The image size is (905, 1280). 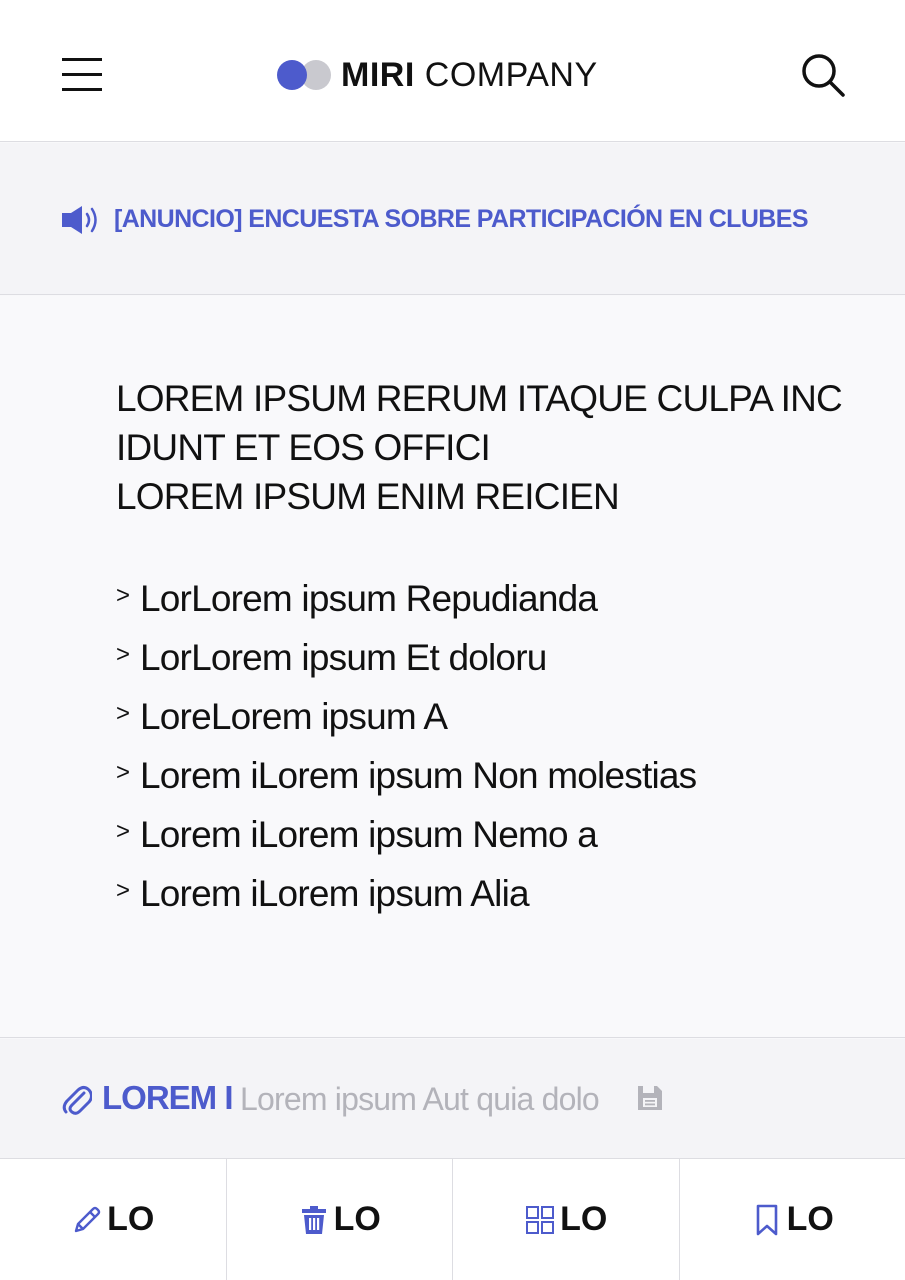 I want to click on bookmark-button: LO, so click(x=792, y=1219).